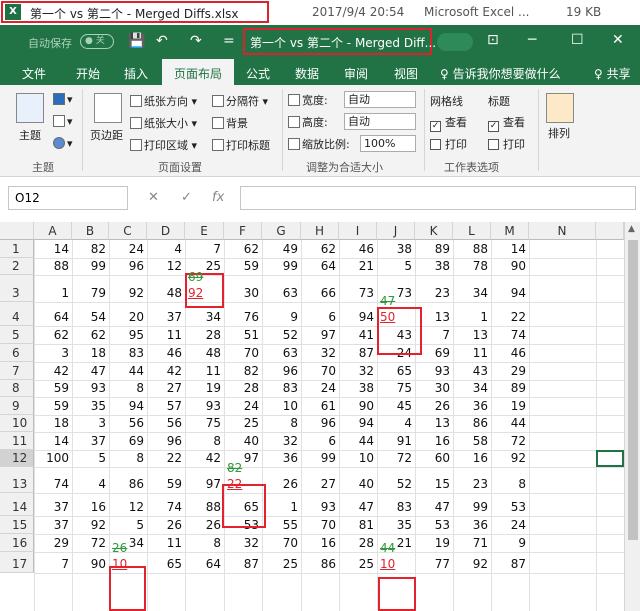 Image resolution: width=640 pixels, height=611 pixels. I want to click on cell: 12, so click(128, 508).